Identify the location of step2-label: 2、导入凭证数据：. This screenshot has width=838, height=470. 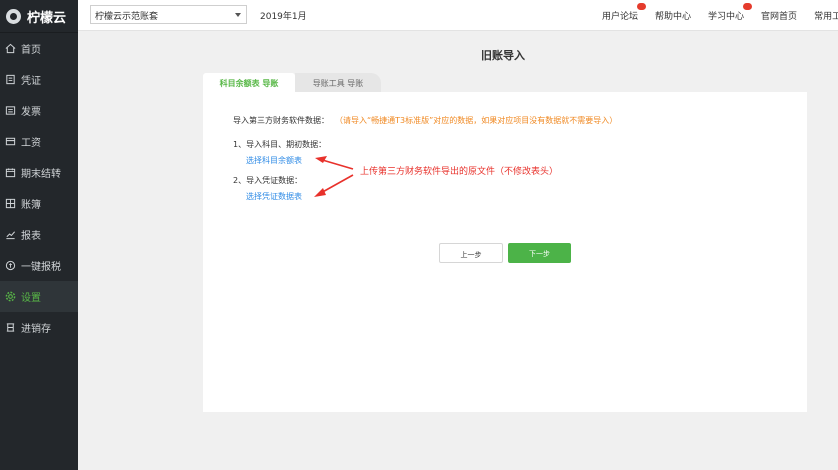
(268, 180).